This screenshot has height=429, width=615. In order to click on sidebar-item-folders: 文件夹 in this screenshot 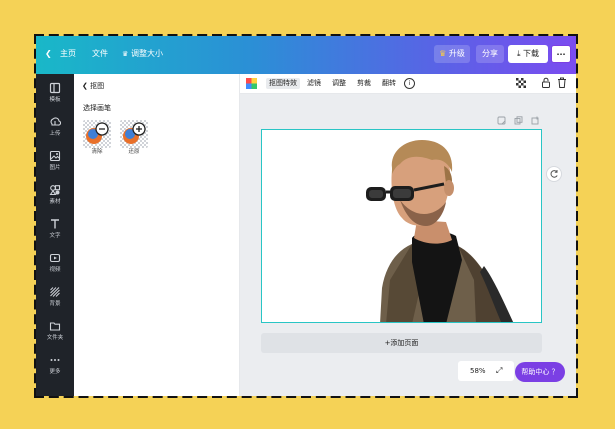, I will do `click(55, 331)`.